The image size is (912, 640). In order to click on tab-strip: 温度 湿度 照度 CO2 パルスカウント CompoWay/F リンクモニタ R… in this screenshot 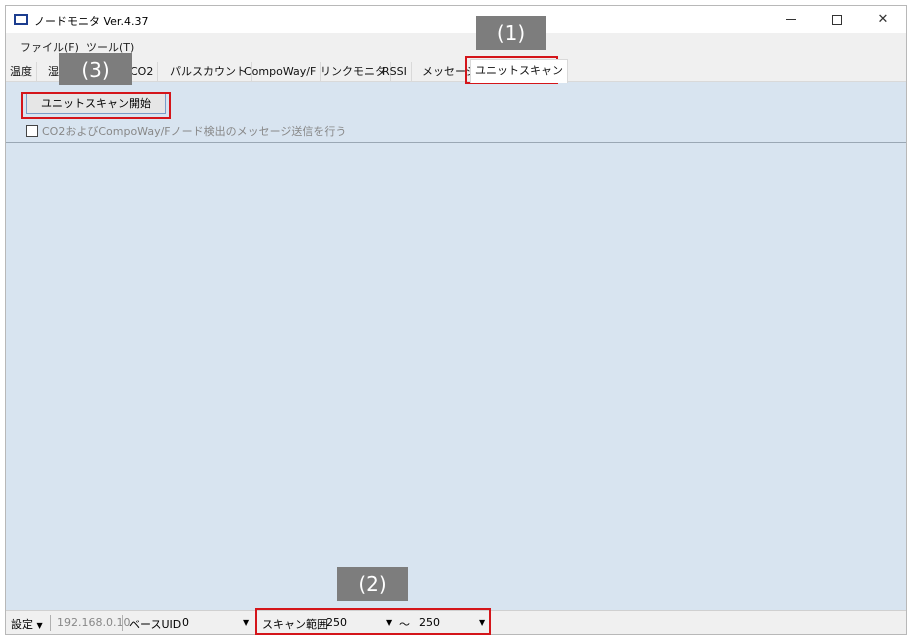, I will do `click(456, 71)`.